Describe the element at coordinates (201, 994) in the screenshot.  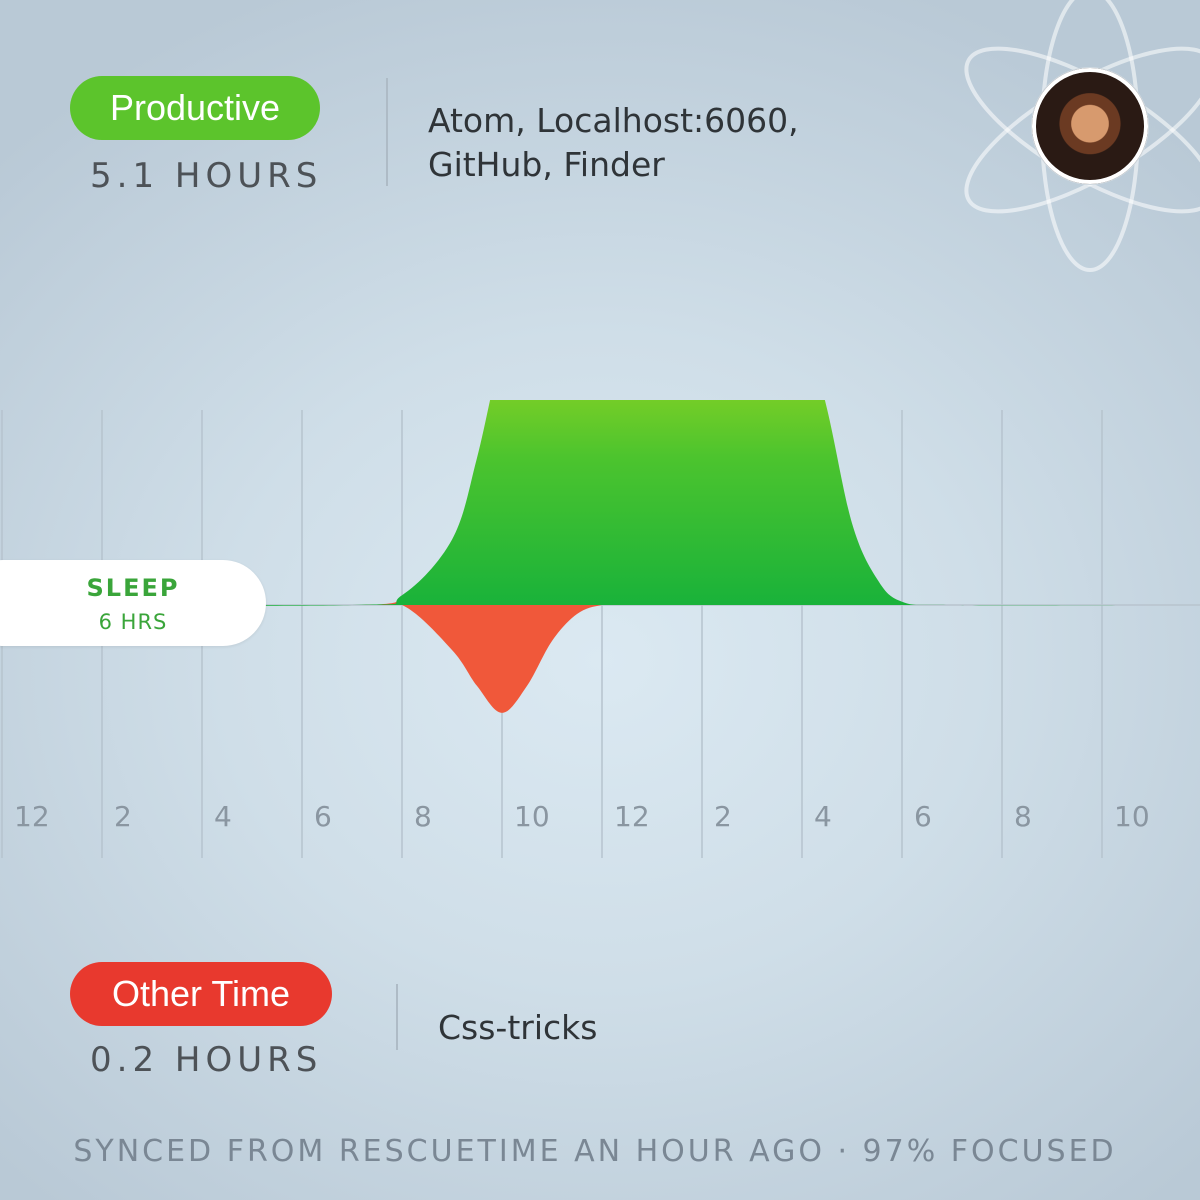
I see `other-time-badge: Other Time` at that location.